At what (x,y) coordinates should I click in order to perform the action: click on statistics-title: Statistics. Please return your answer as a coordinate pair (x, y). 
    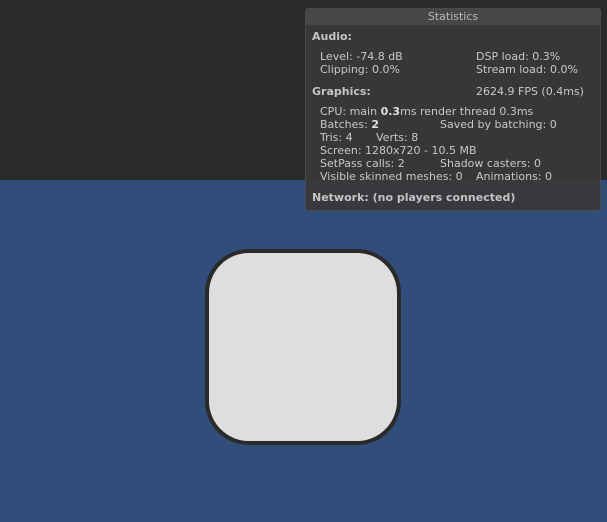
    Looking at the image, I should click on (453, 17).